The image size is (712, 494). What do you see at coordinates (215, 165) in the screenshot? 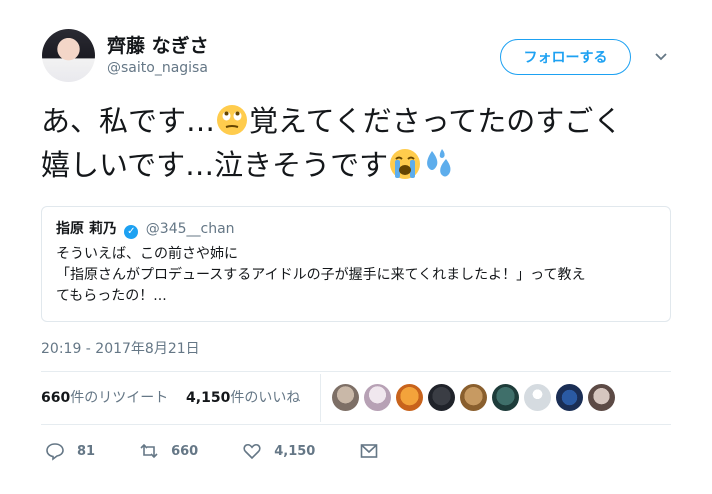
I see `tweet-text-line2: 嬉しいです…泣きそうです` at bounding box center [215, 165].